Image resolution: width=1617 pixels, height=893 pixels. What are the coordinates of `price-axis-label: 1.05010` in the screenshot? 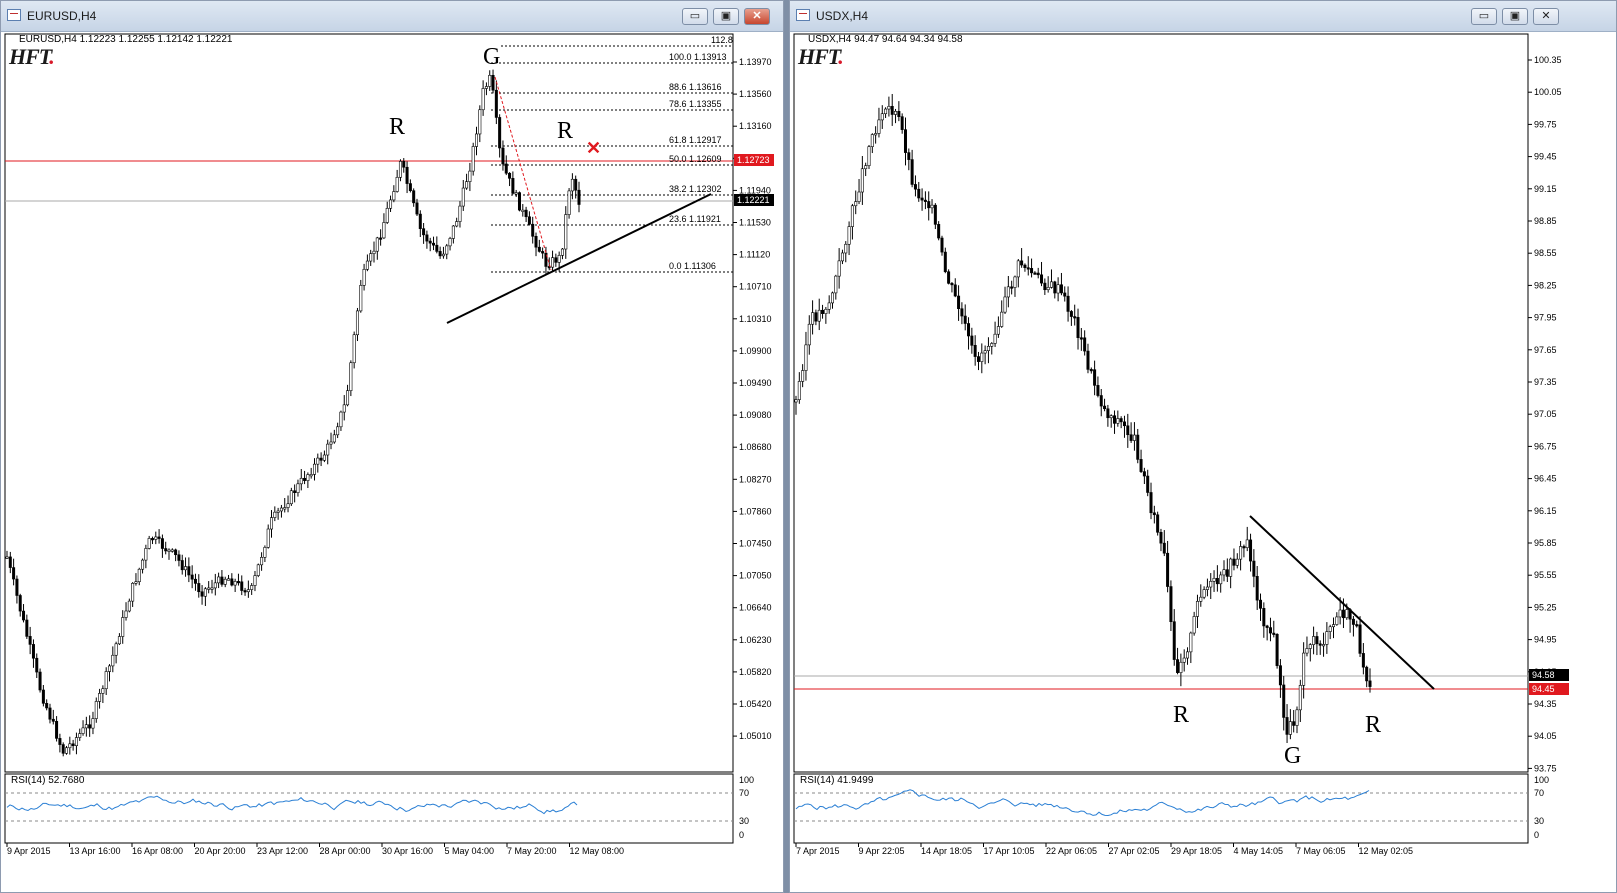 It's located at (755, 736).